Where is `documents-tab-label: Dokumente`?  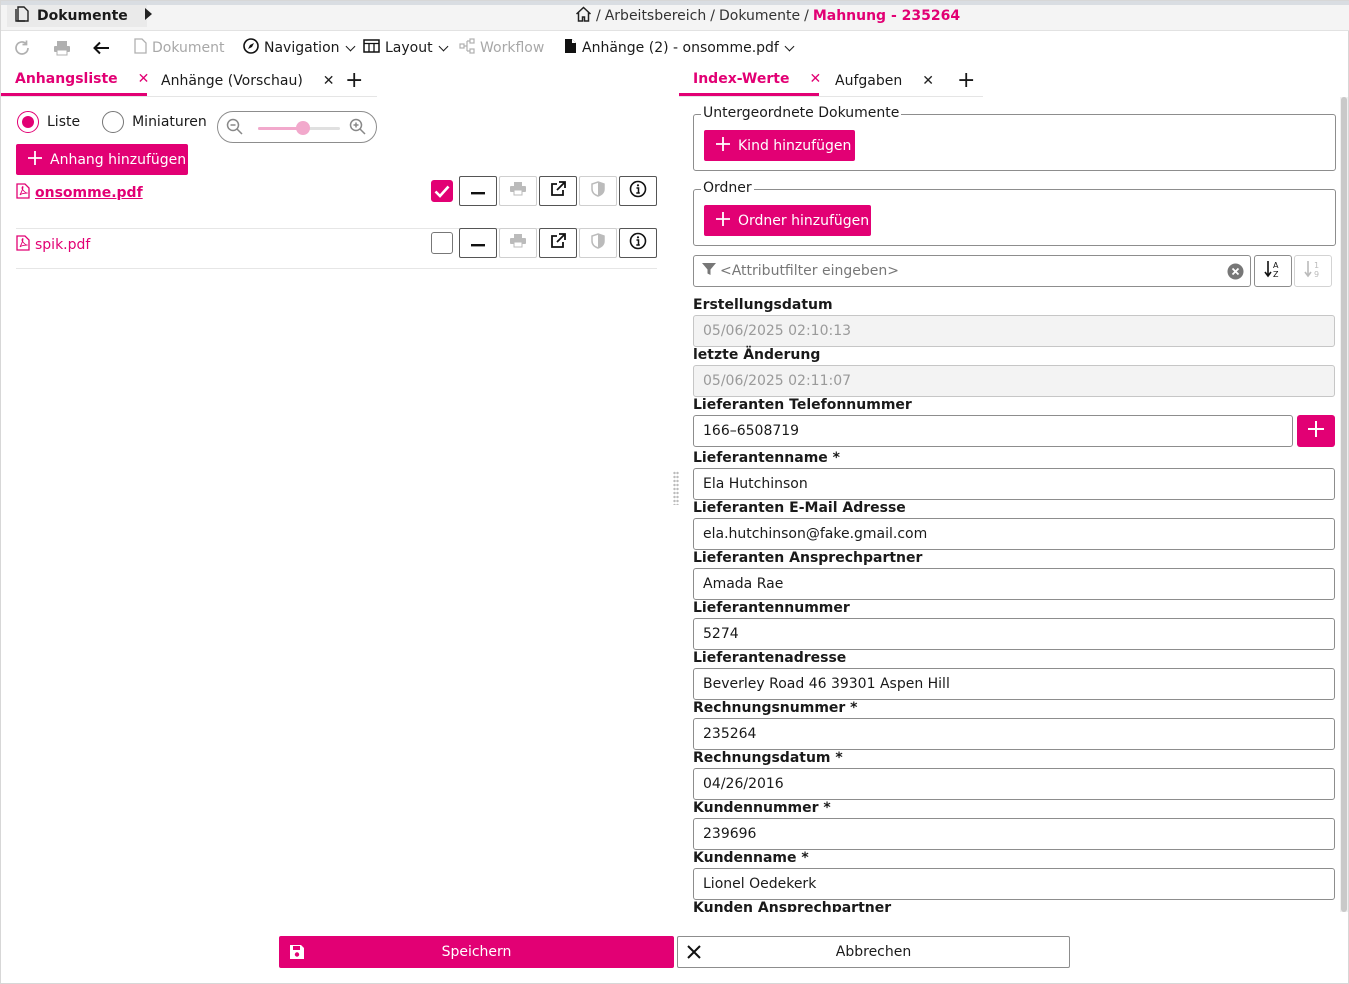
documents-tab-label: Dokumente is located at coordinates (82, 16).